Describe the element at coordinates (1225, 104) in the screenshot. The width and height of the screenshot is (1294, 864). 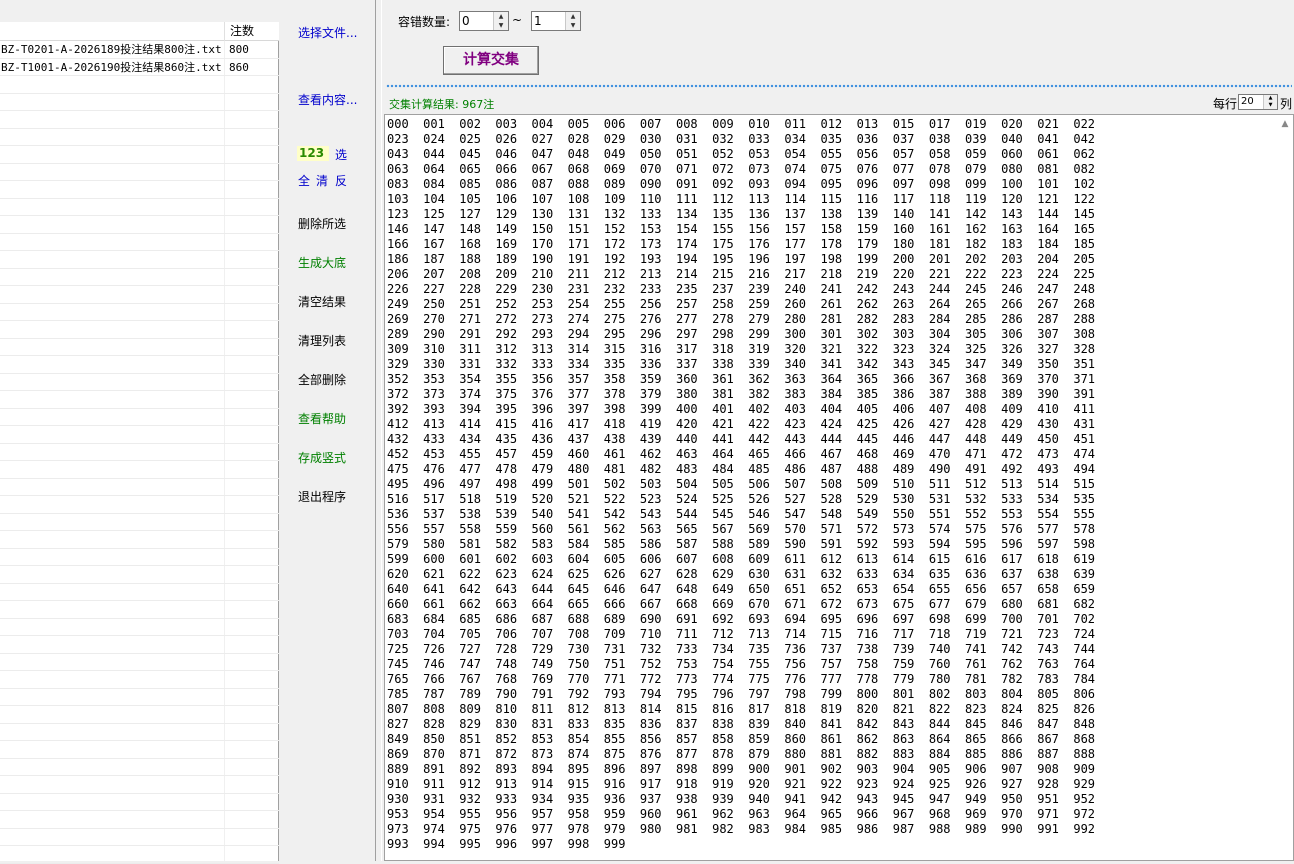
I see `per-row-label: 每行` at that location.